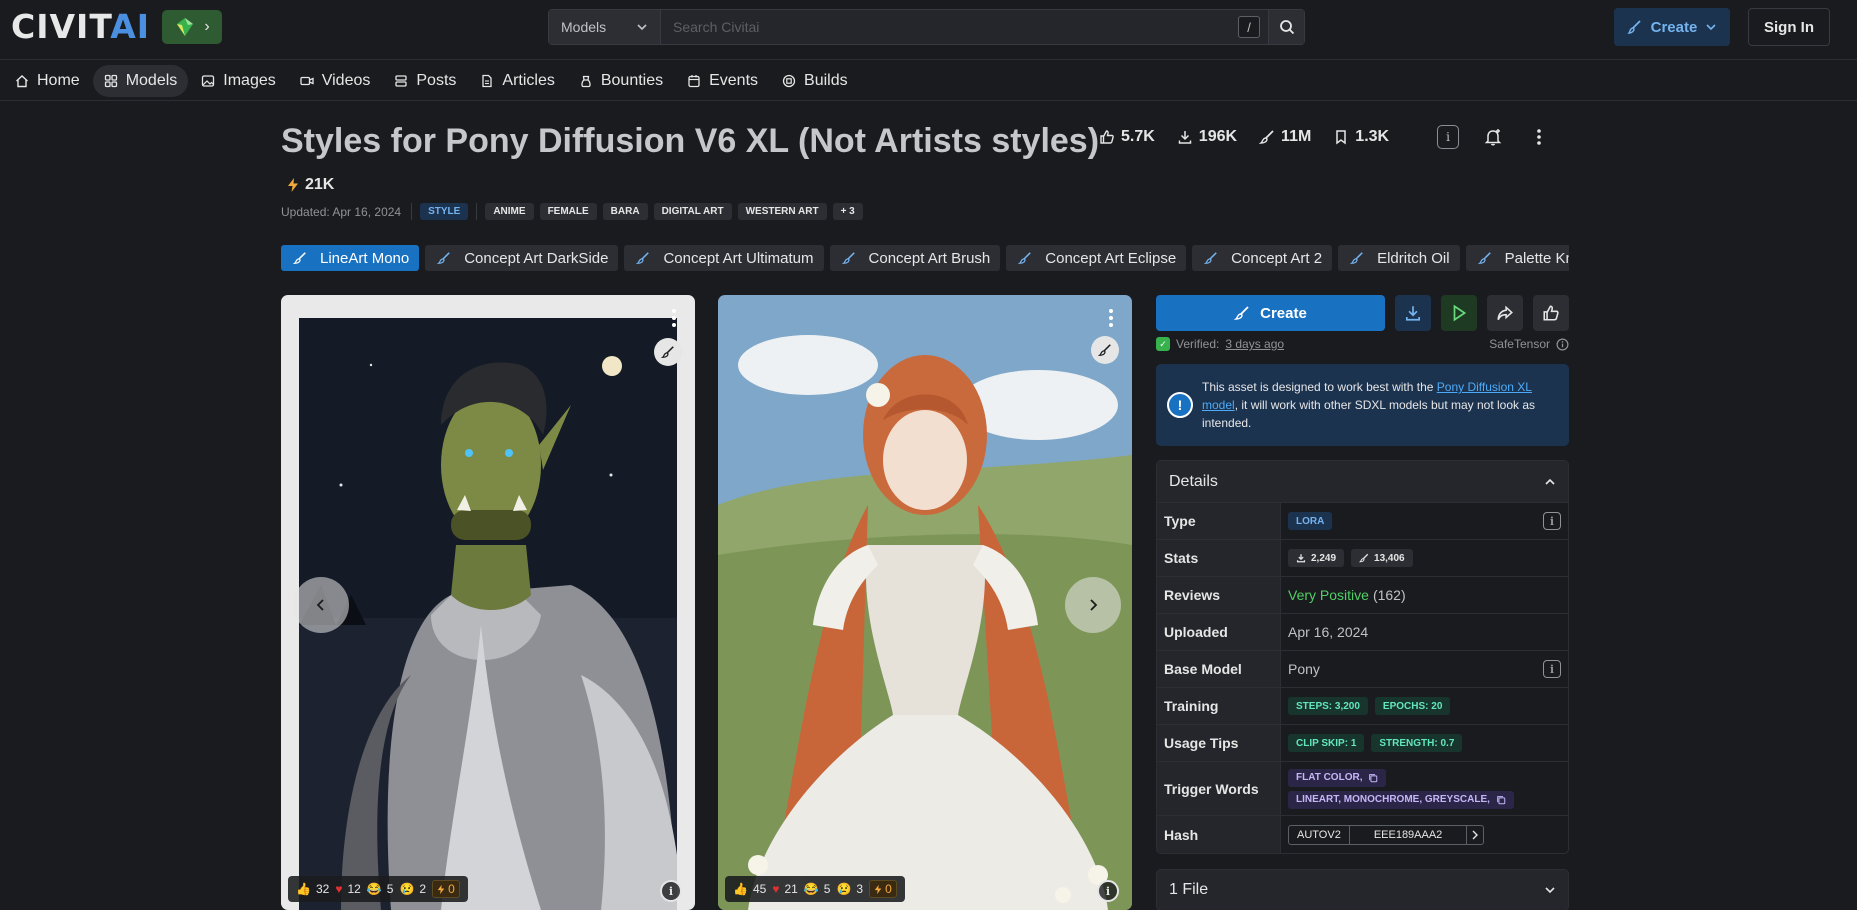 Image resolution: width=1857 pixels, height=910 pixels. I want to click on files-panel-header: 1 File, so click(1362, 889).